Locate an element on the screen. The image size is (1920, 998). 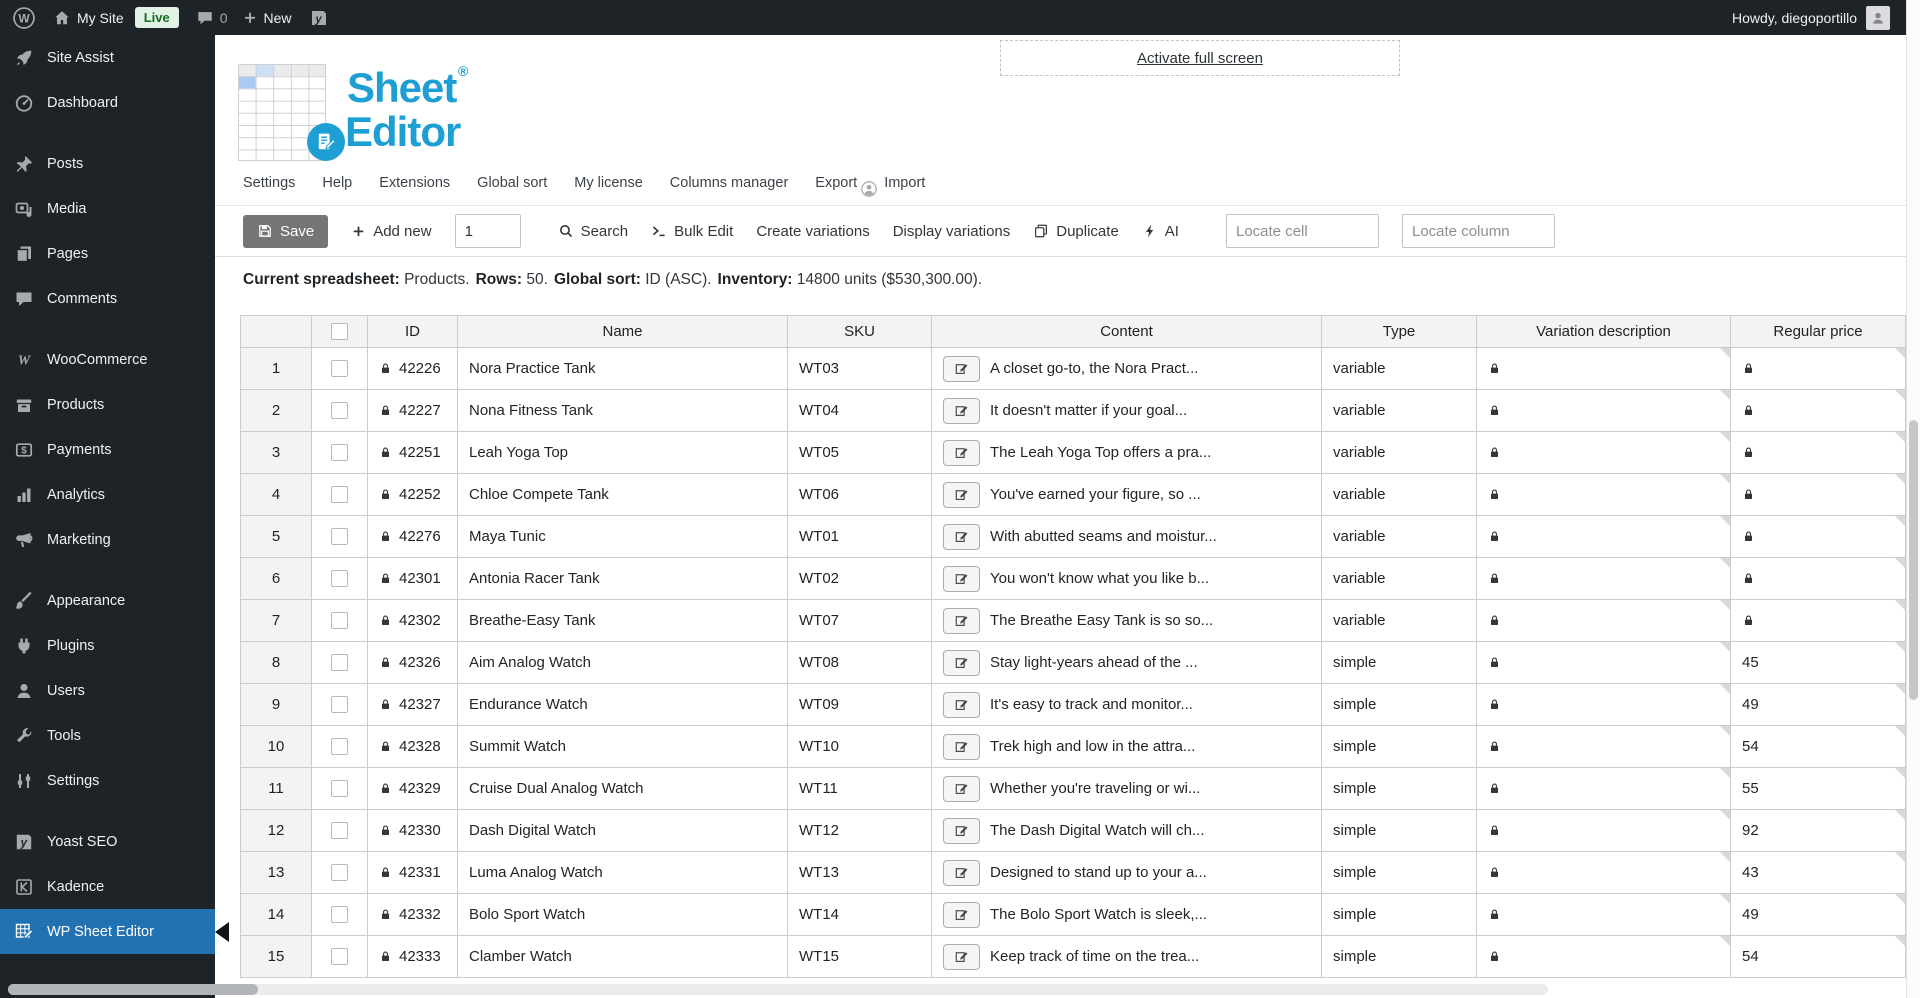
name-cell: Maya Tunic is located at coordinates (623, 537).